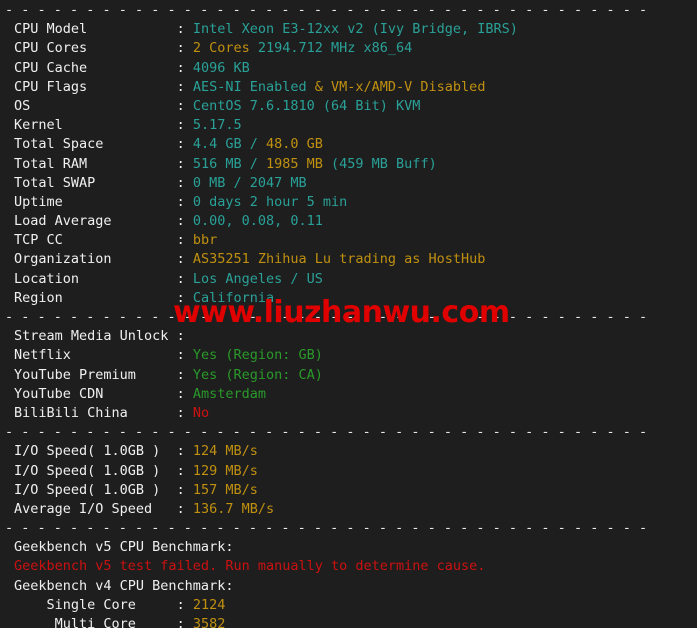 The height and width of the screenshot is (628, 697). I want to click on row-value: 136.7 MB/s, so click(233, 508).